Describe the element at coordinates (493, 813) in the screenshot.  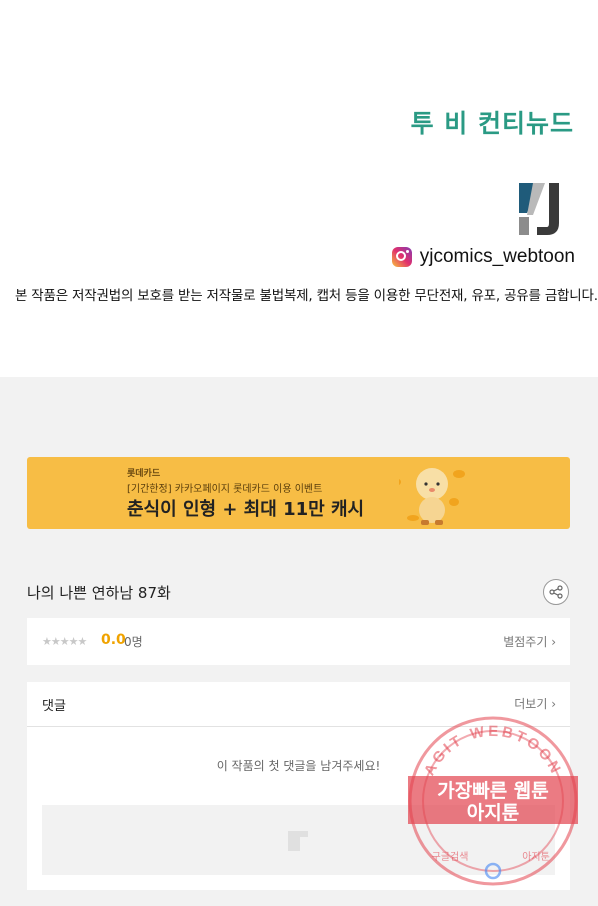
I see `watermark-line2: 아지툰` at that location.